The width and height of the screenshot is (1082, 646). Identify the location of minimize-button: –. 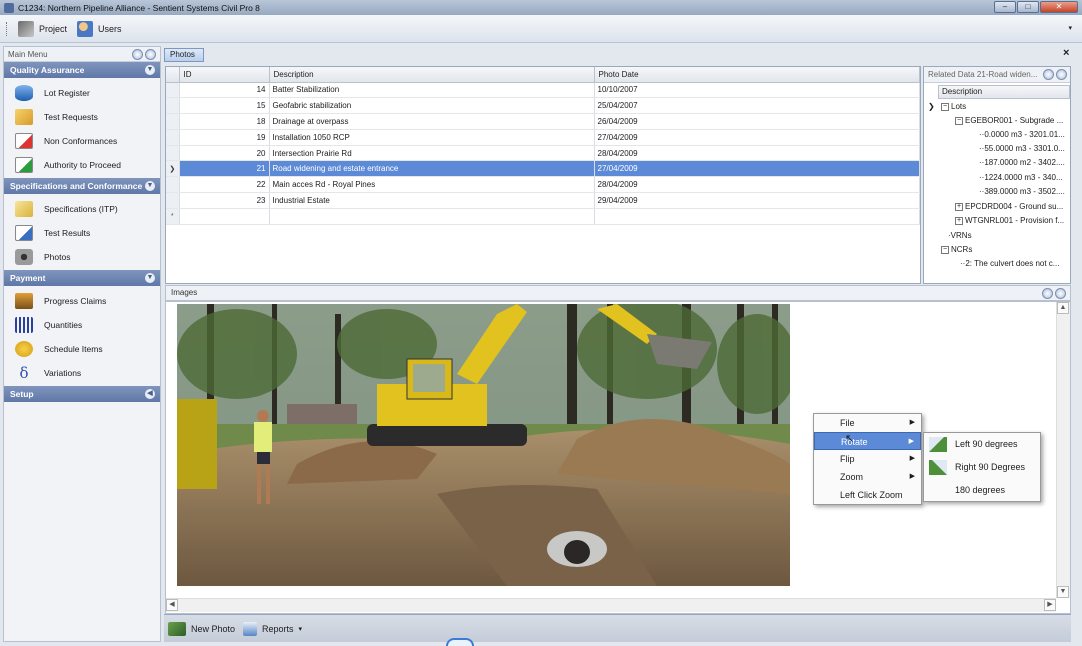
(1005, 7).